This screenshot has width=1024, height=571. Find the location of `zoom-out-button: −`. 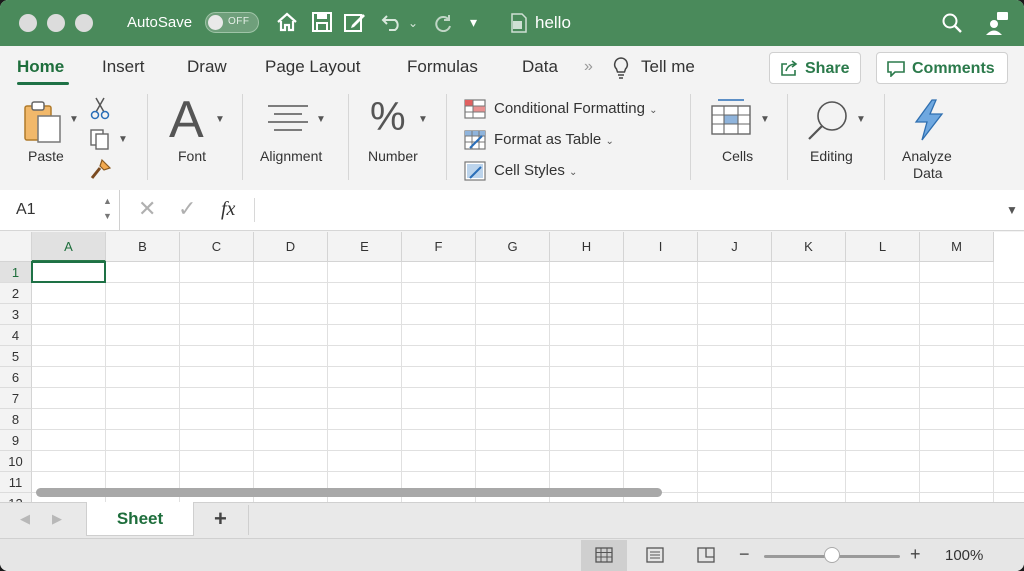

zoom-out-button: − is located at coordinates (744, 554).